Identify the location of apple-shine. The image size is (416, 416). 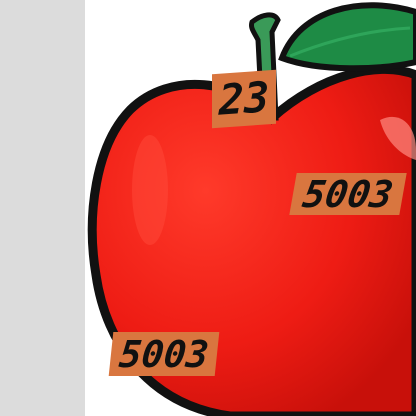
(150, 190).